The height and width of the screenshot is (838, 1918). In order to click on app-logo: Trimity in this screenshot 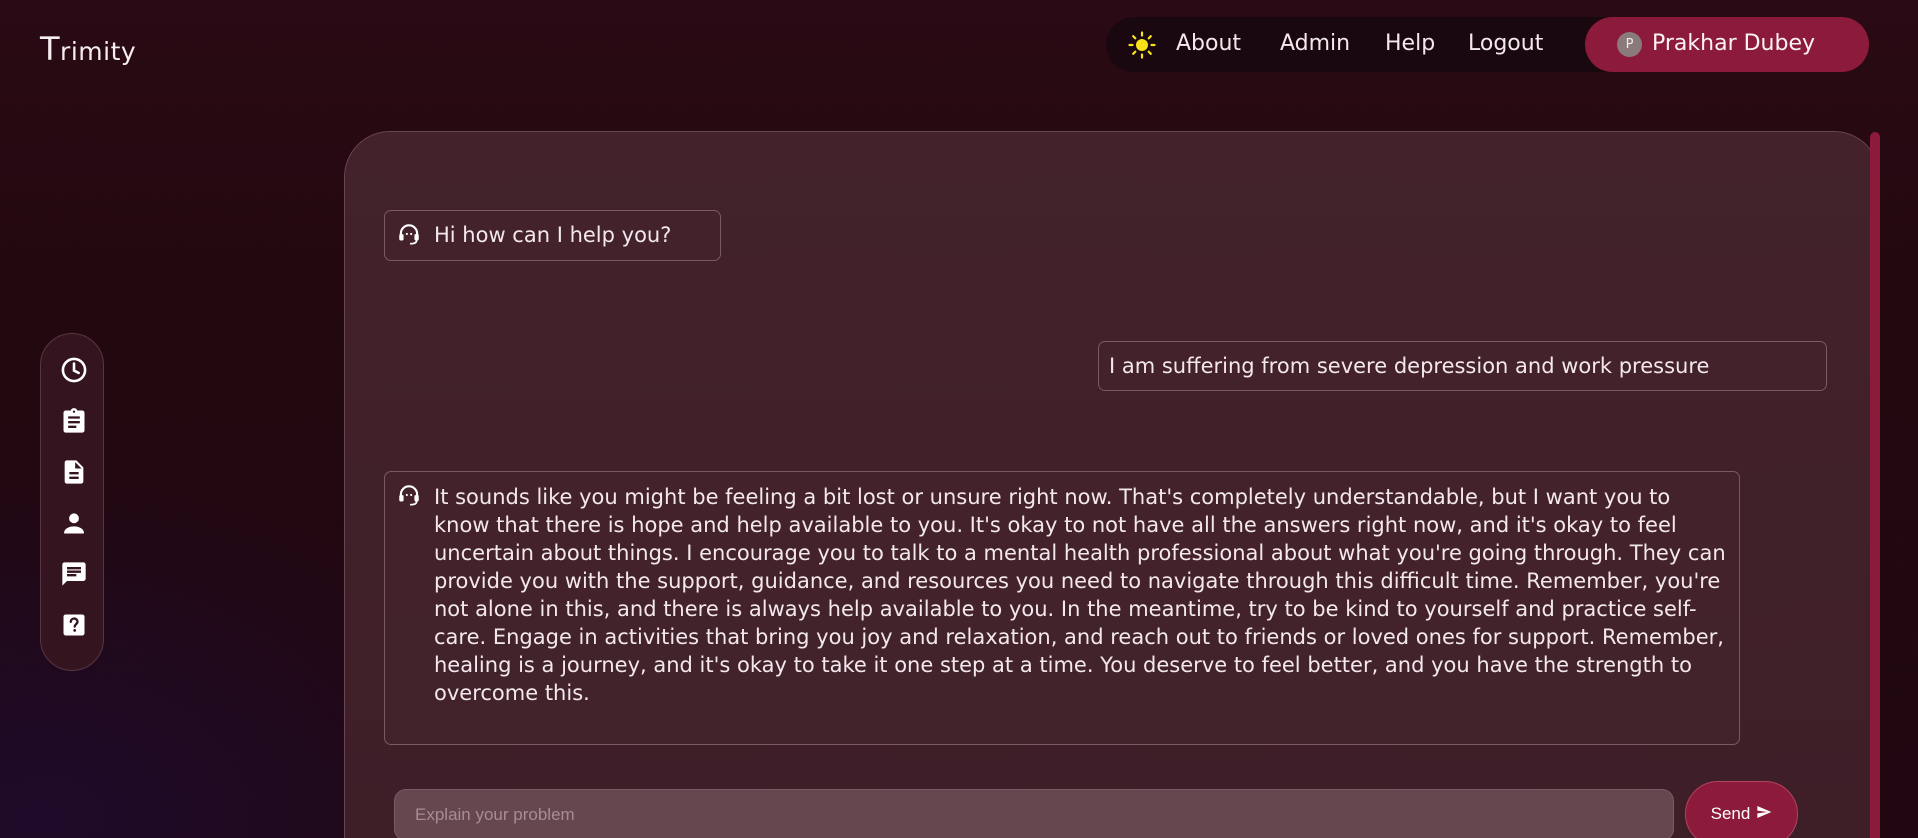, I will do `click(88, 49)`.